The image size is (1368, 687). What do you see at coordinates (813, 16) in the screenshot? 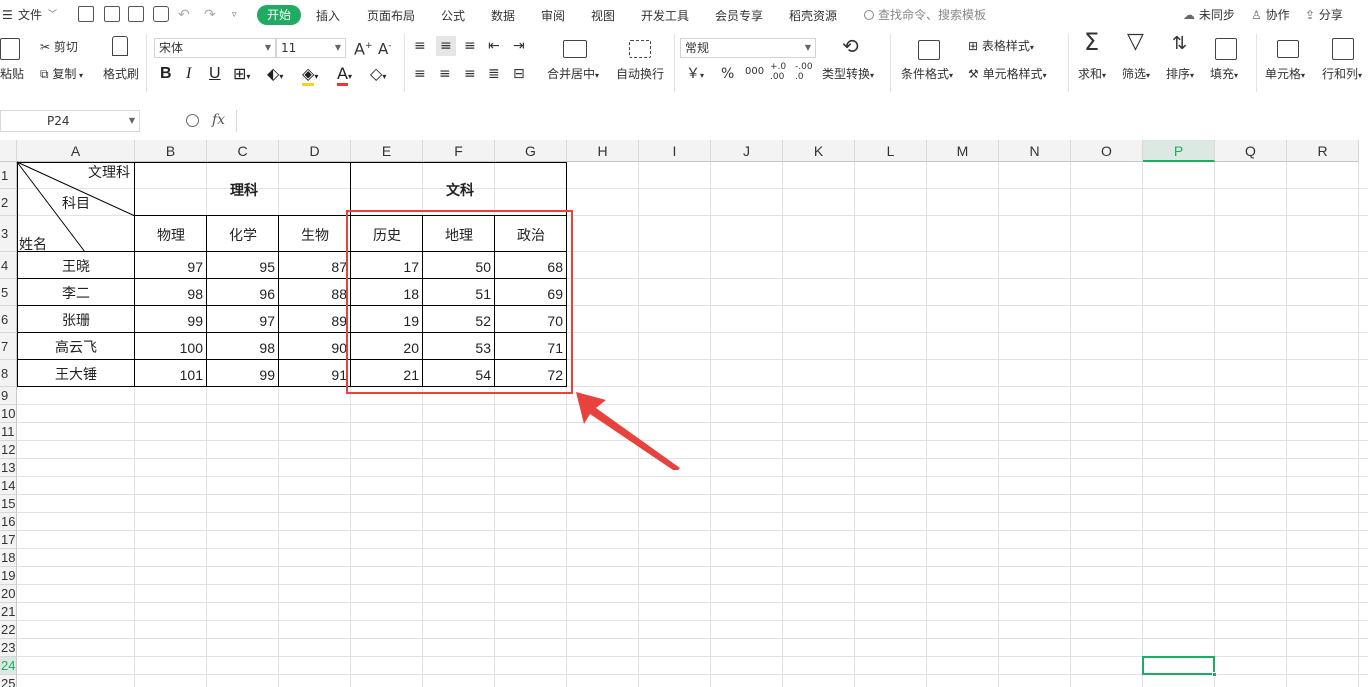
I see `tab-docer: 稻壳资源` at bounding box center [813, 16].